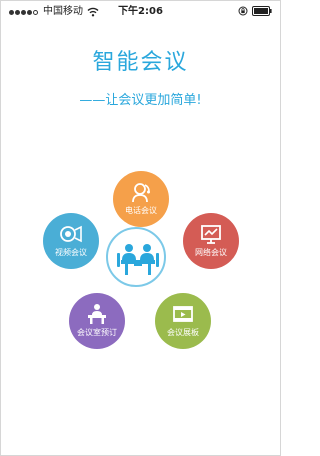  What do you see at coordinates (138, 259) in the screenshot?
I see `conference-table-icon` at bounding box center [138, 259].